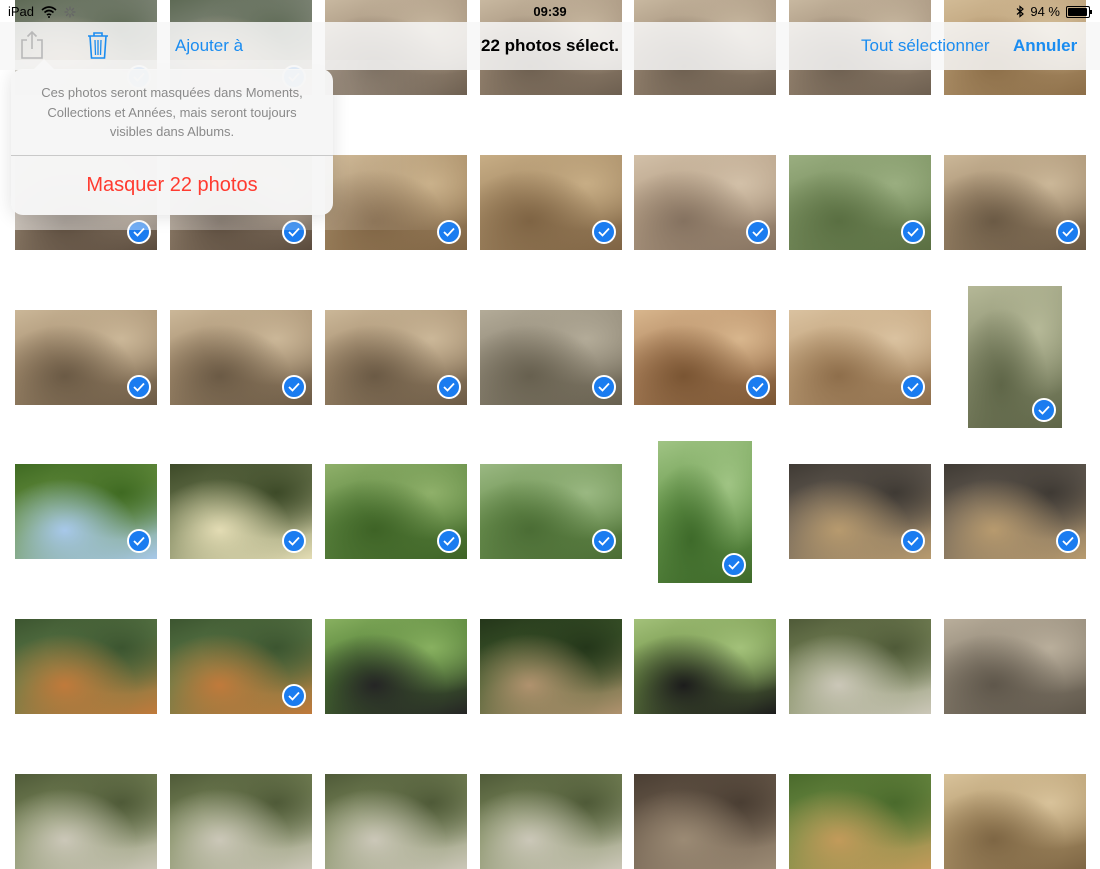  What do you see at coordinates (1045, 11) in the screenshot?
I see `battery-percent: 94 %` at bounding box center [1045, 11].